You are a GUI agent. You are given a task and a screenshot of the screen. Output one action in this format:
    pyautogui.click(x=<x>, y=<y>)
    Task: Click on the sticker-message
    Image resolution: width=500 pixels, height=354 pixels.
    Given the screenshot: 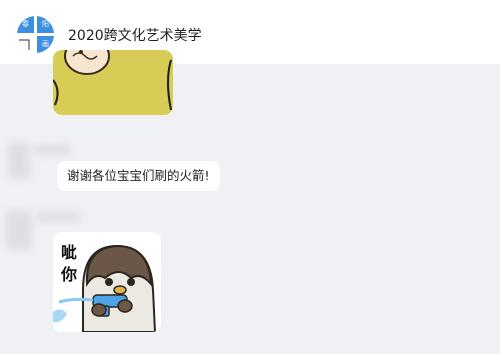 What is the action you would take?
    pyautogui.click(x=113, y=82)
    